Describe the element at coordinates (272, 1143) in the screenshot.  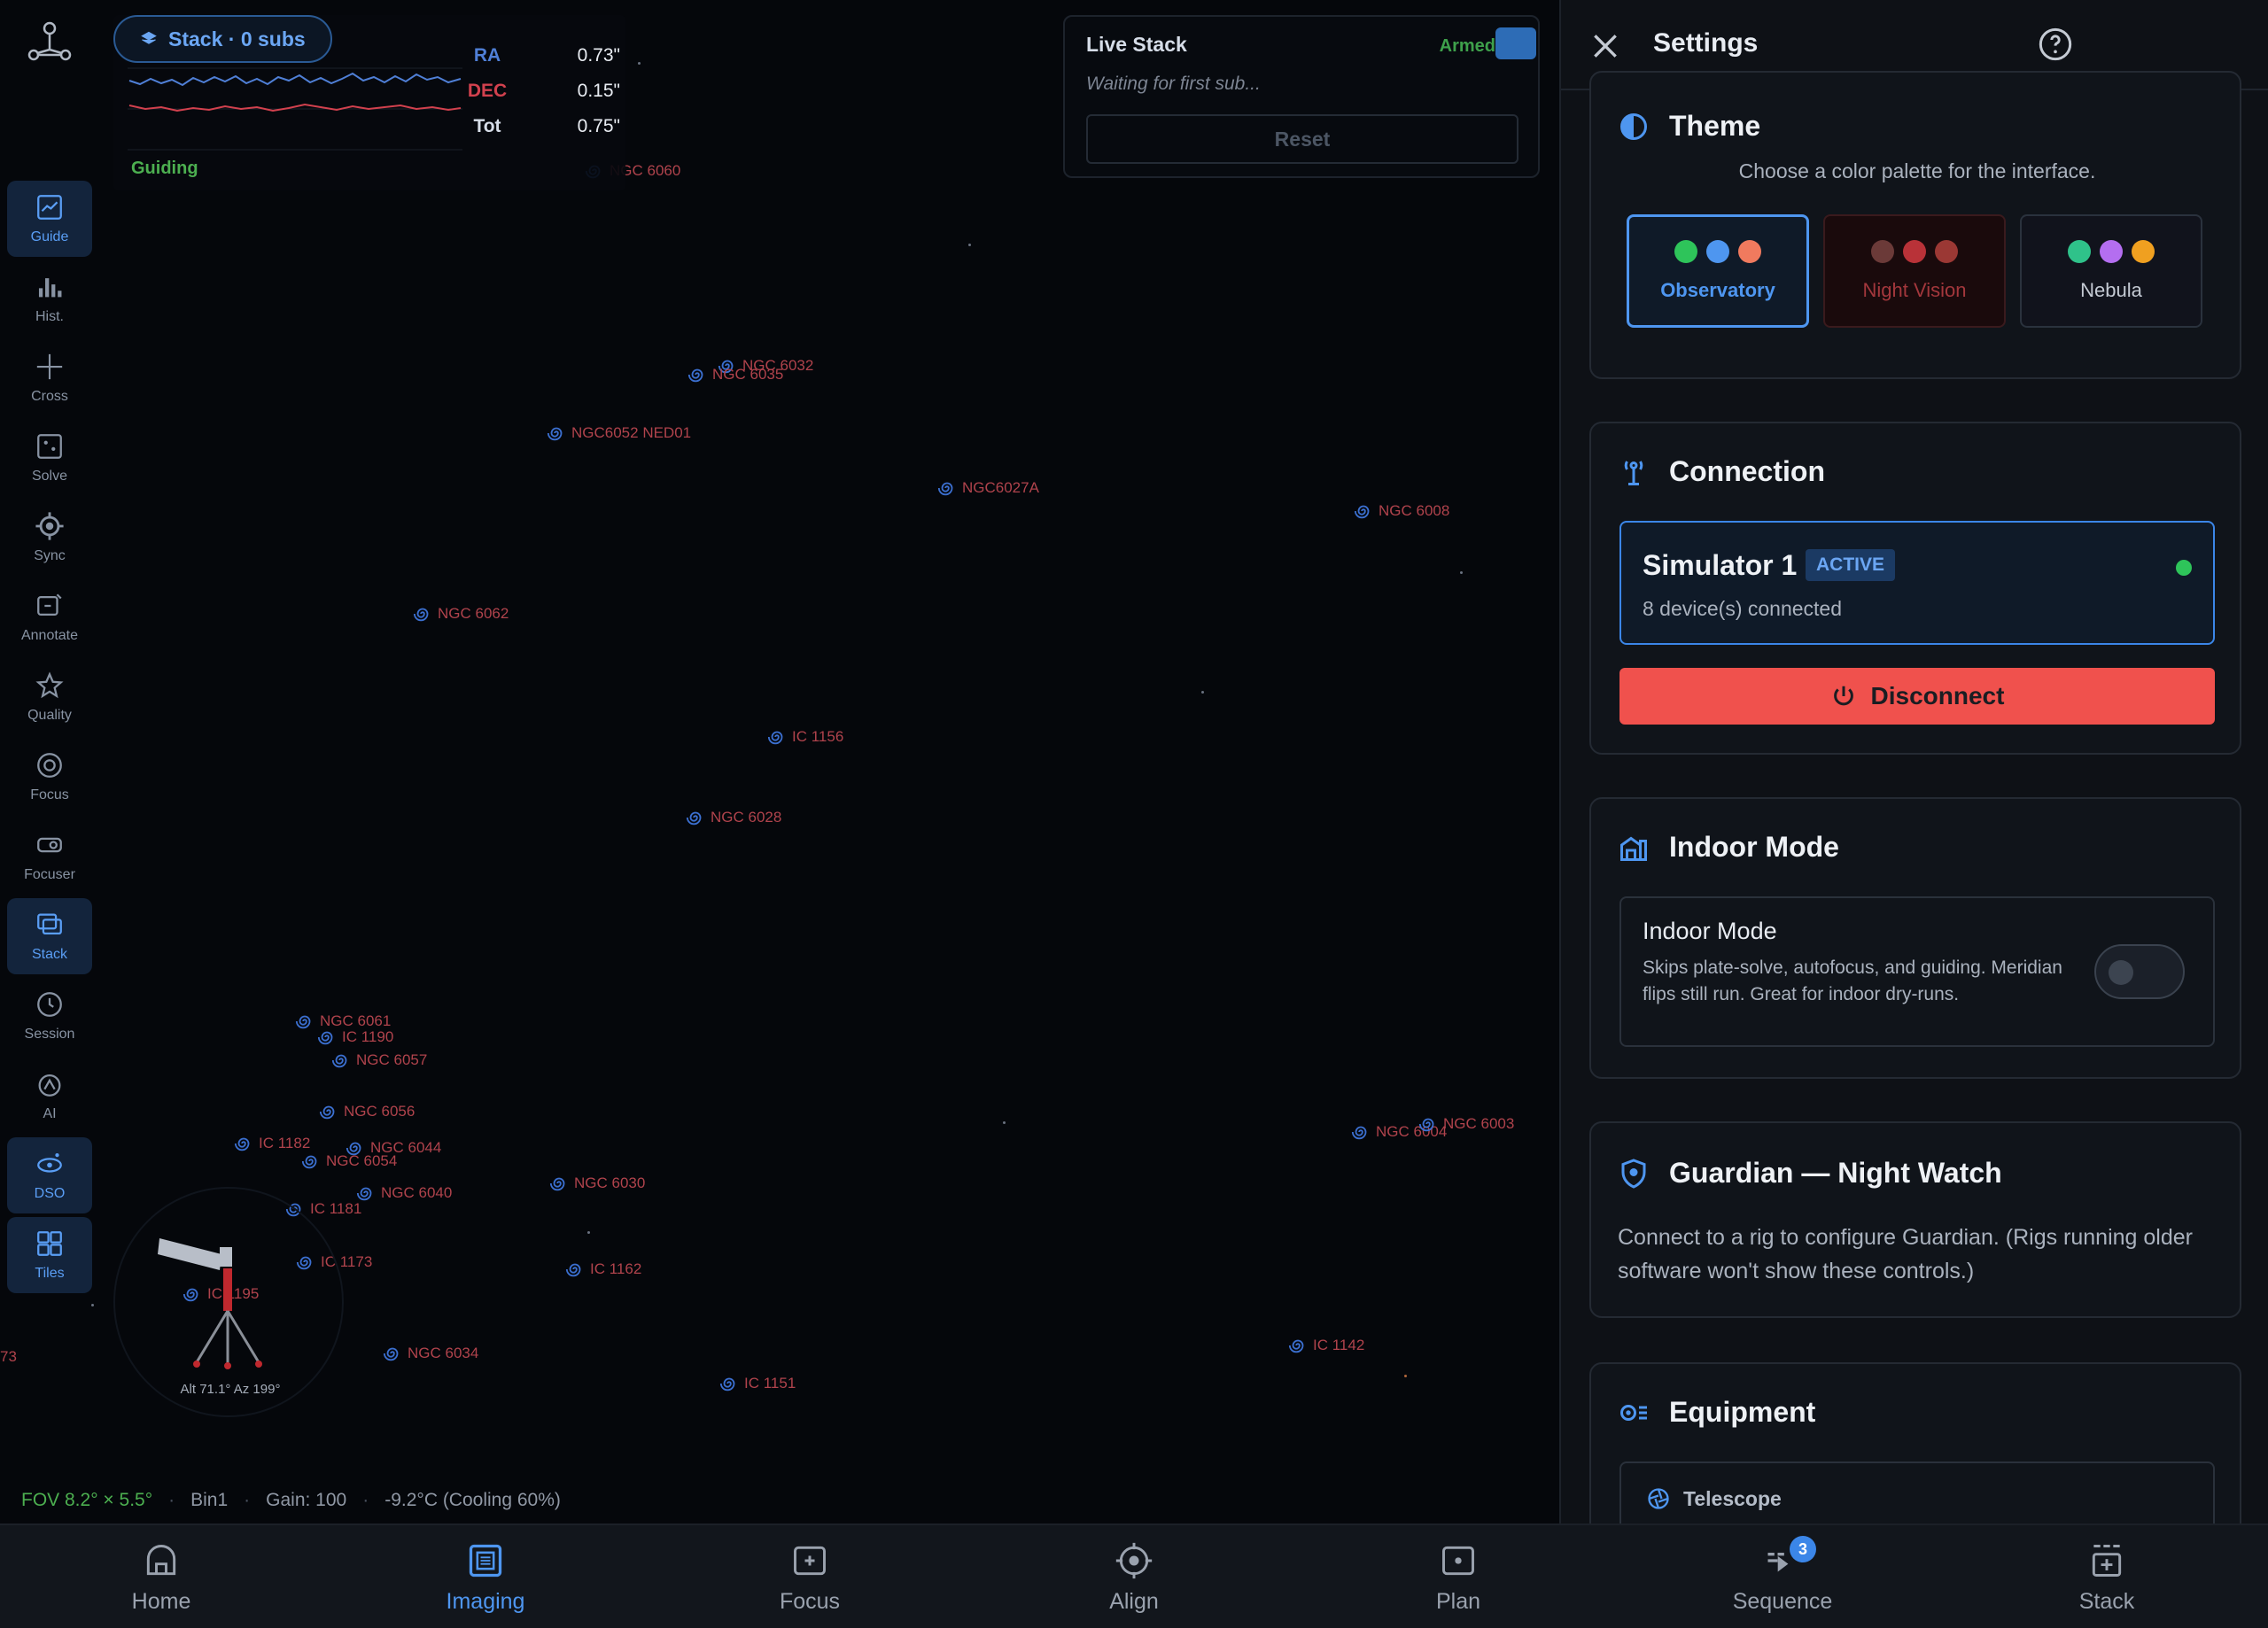
I see `dso-label: IC 1182` at that location.